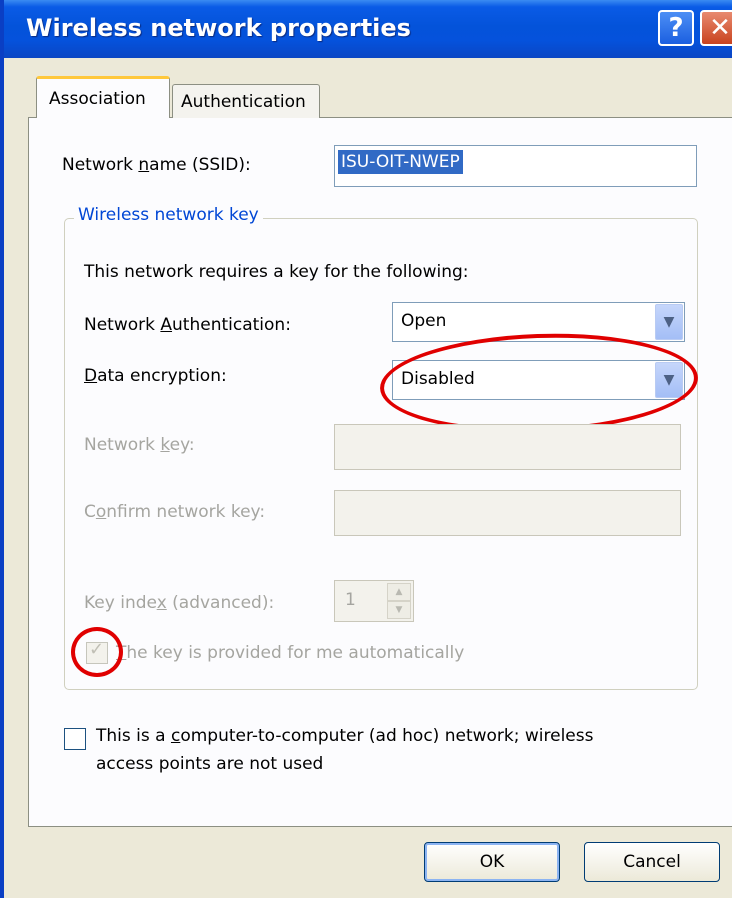  I want to click on network-key-field, so click(507, 447).